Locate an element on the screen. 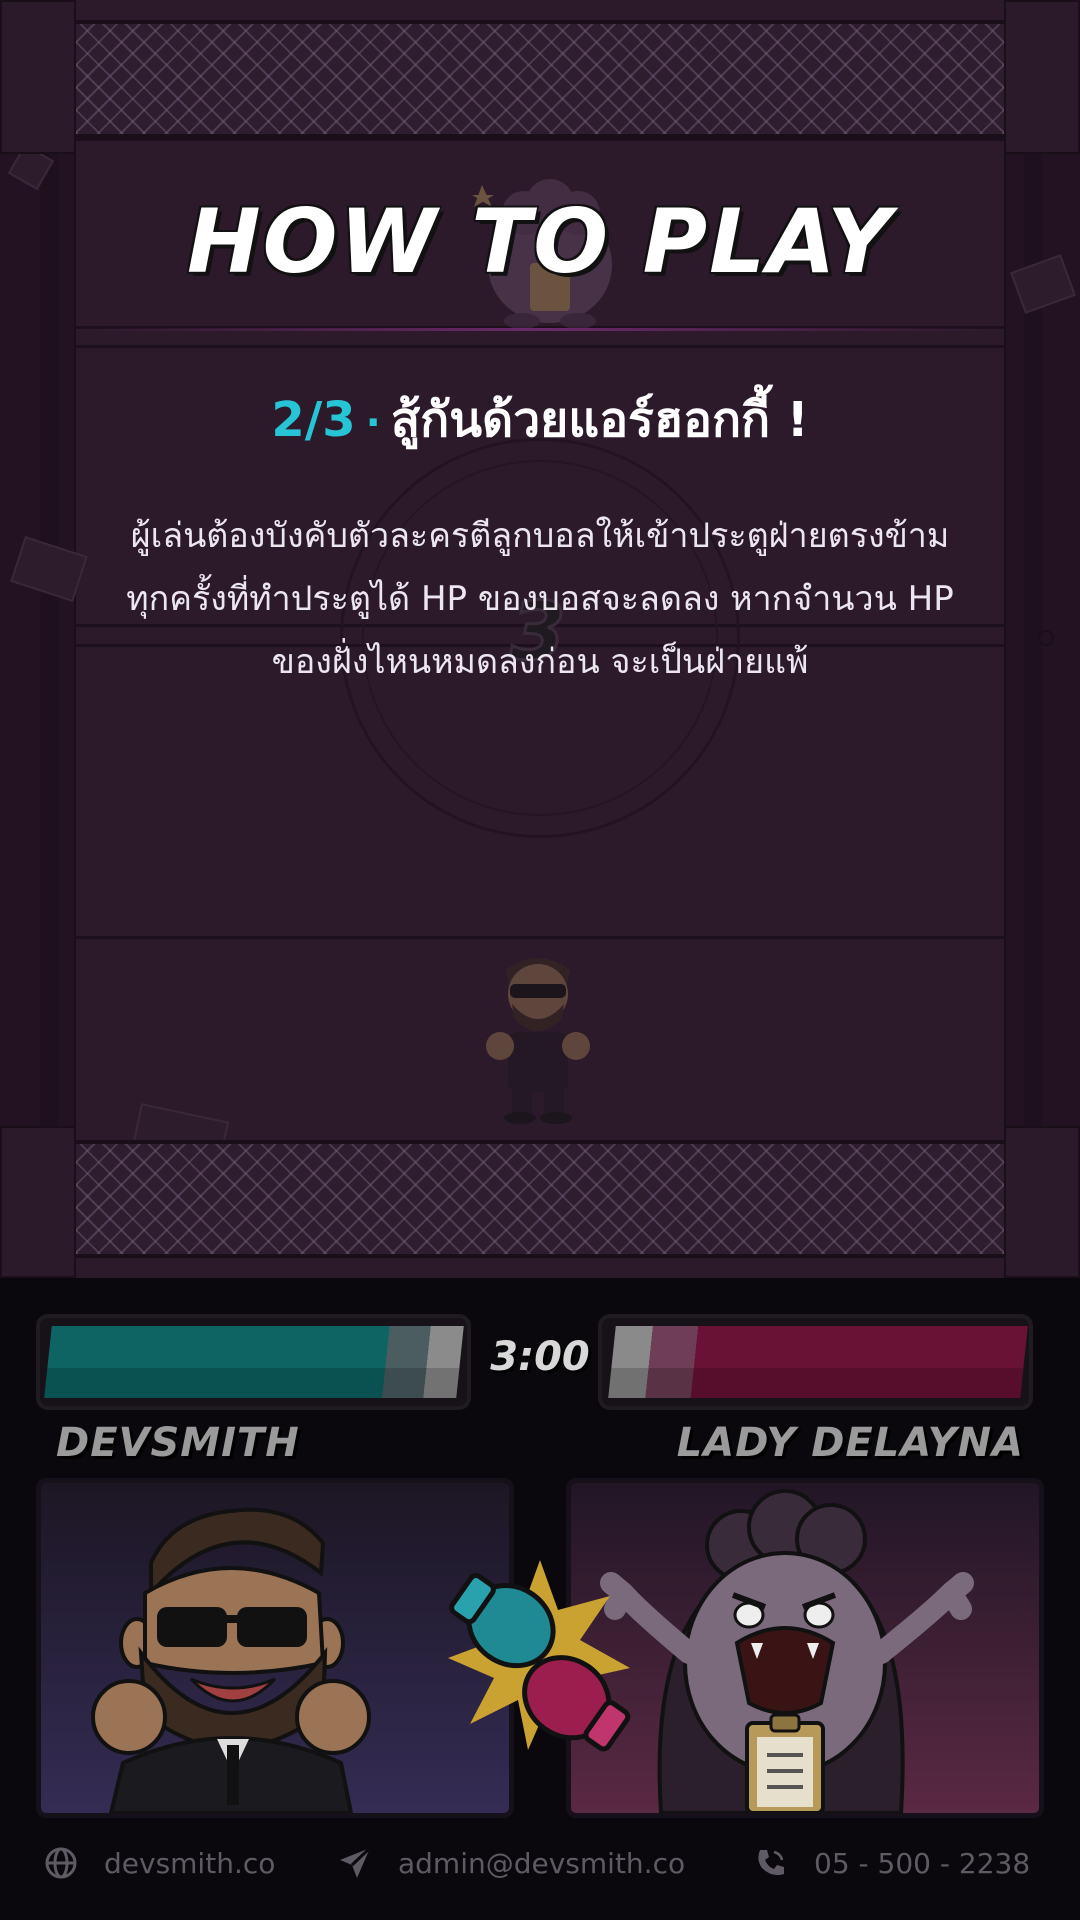 The image size is (1080, 1920). phone-link: 05 - 500 - 2238 is located at coordinates (892, 1863).